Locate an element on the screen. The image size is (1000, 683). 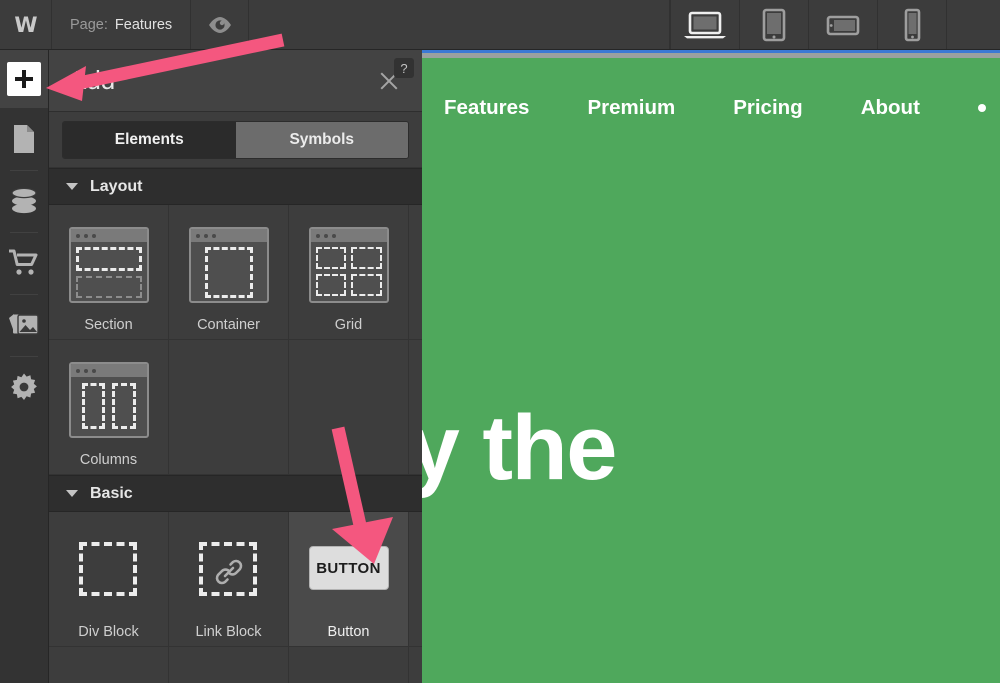
element-tile-columns: Columns is located at coordinates (109, 407).